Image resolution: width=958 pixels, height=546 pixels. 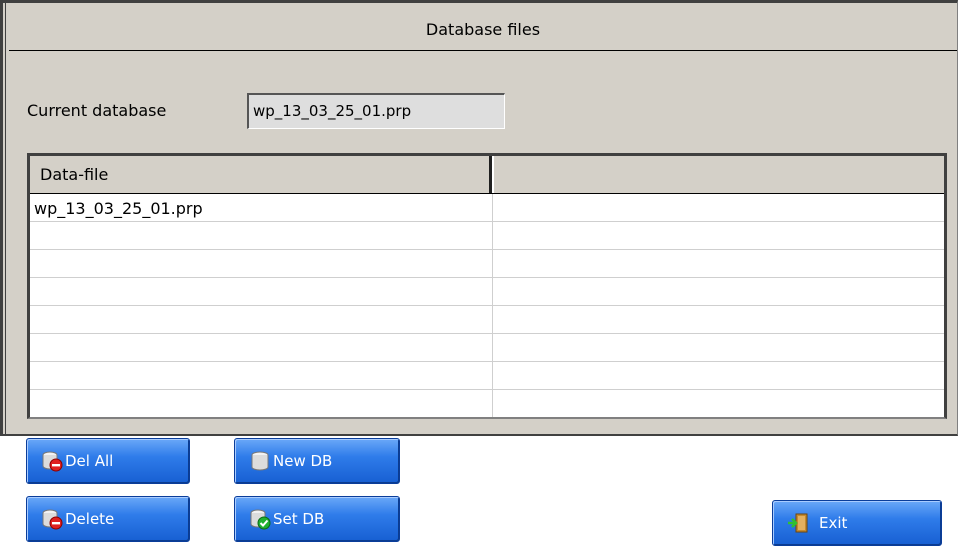 What do you see at coordinates (303, 461) in the screenshot?
I see `new-db-label: New DB` at bounding box center [303, 461].